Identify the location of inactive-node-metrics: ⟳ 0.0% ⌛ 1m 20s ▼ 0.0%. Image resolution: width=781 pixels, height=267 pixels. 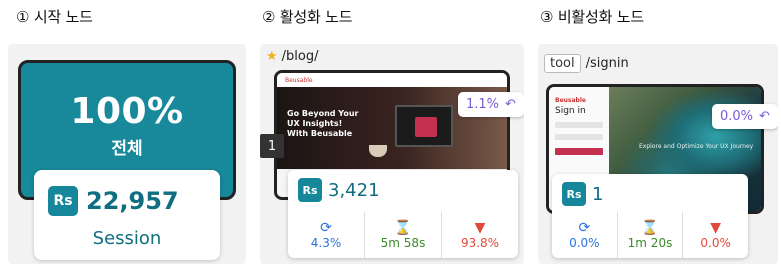
(650, 235).